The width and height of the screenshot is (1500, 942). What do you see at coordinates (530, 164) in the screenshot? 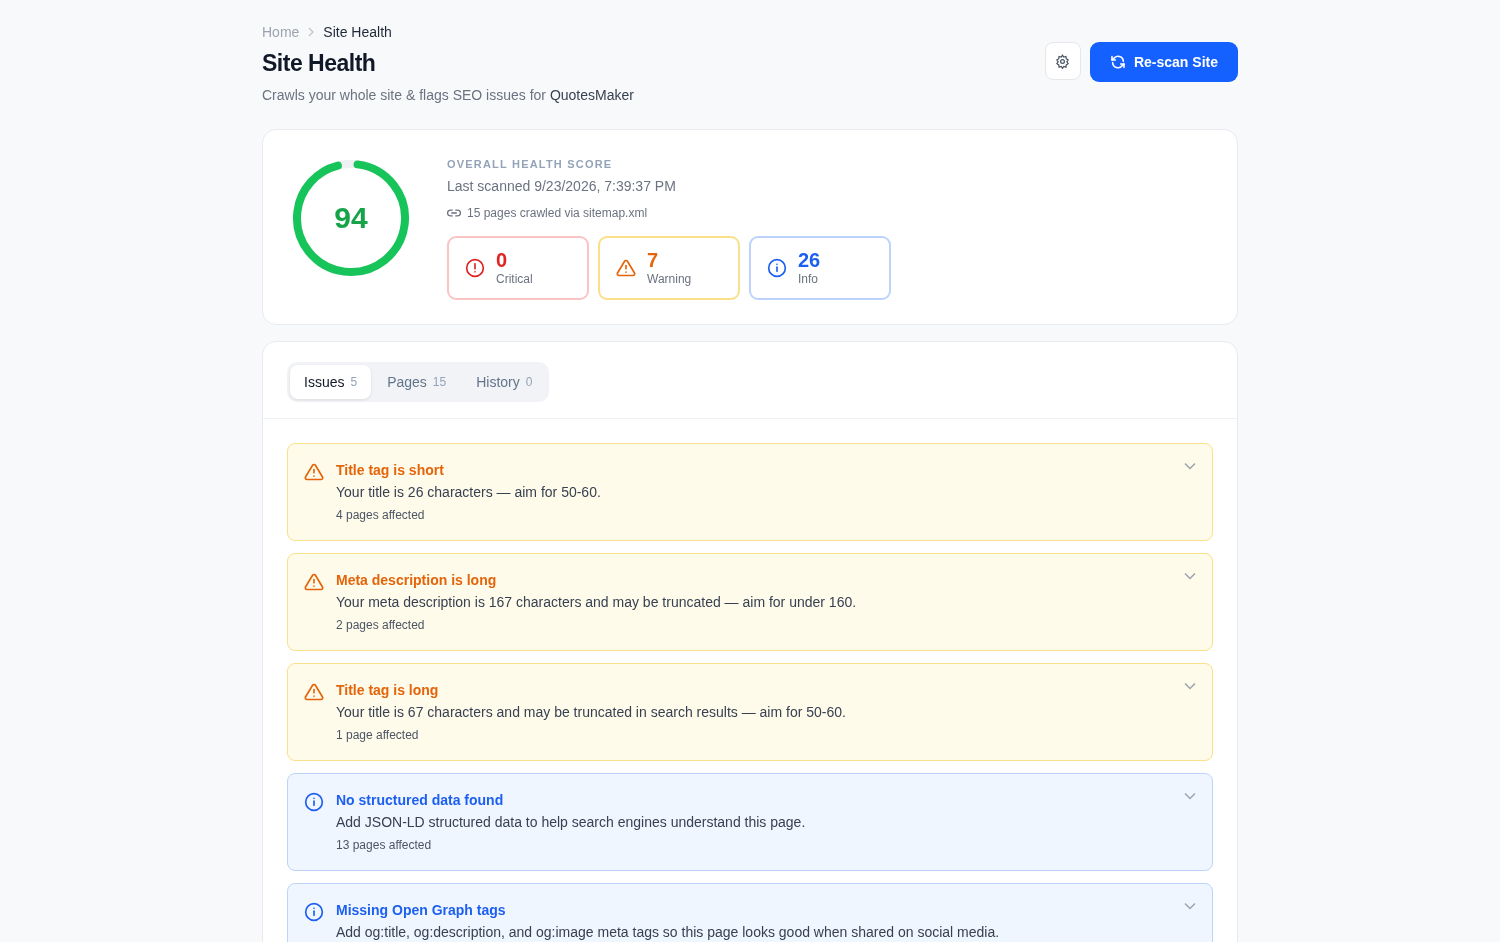
I see `section-label: OVERALL HEALTH SCORE` at bounding box center [530, 164].